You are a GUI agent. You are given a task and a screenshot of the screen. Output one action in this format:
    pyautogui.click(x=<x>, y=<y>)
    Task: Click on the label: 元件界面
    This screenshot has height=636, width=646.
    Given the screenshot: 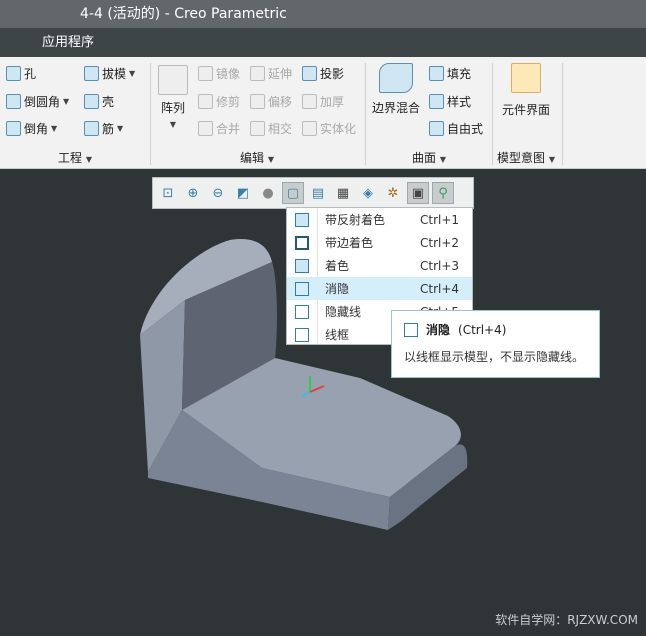 What is the action you would take?
    pyautogui.click(x=526, y=110)
    